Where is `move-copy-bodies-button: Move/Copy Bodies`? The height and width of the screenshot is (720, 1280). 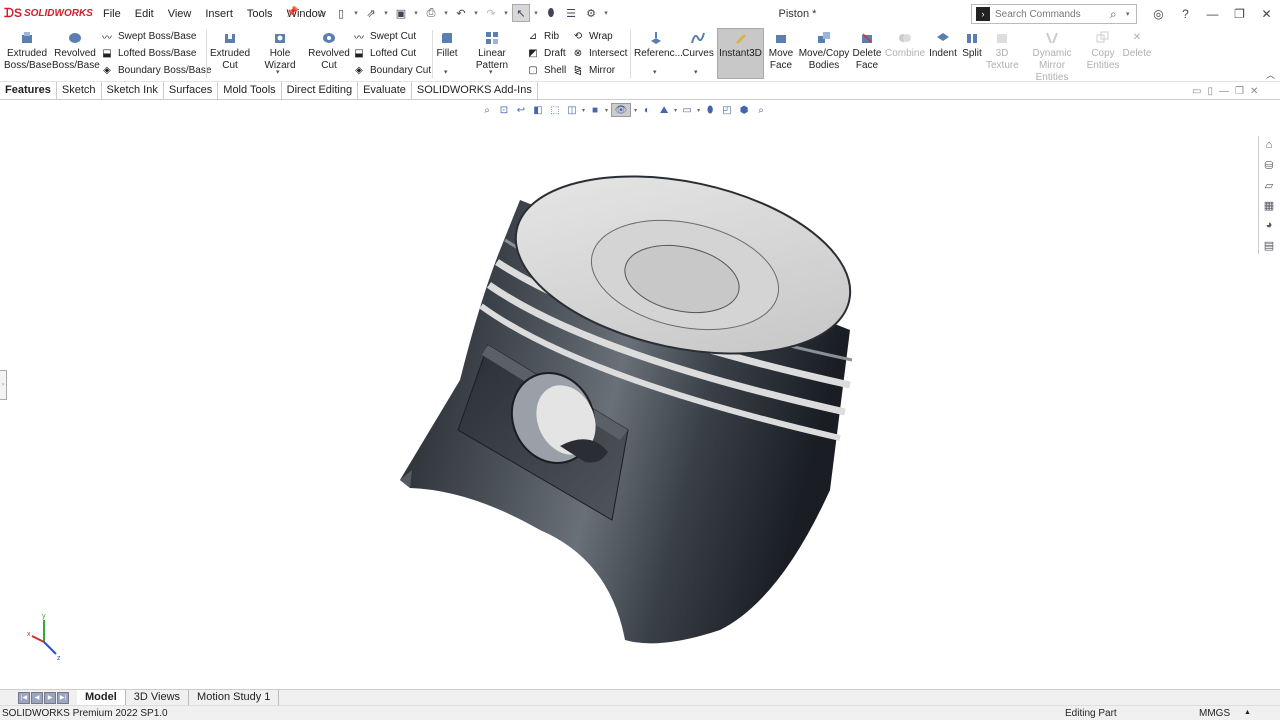
move-copy-bodies-button: Move/Copy Bodies is located at coordinates (824, 51).